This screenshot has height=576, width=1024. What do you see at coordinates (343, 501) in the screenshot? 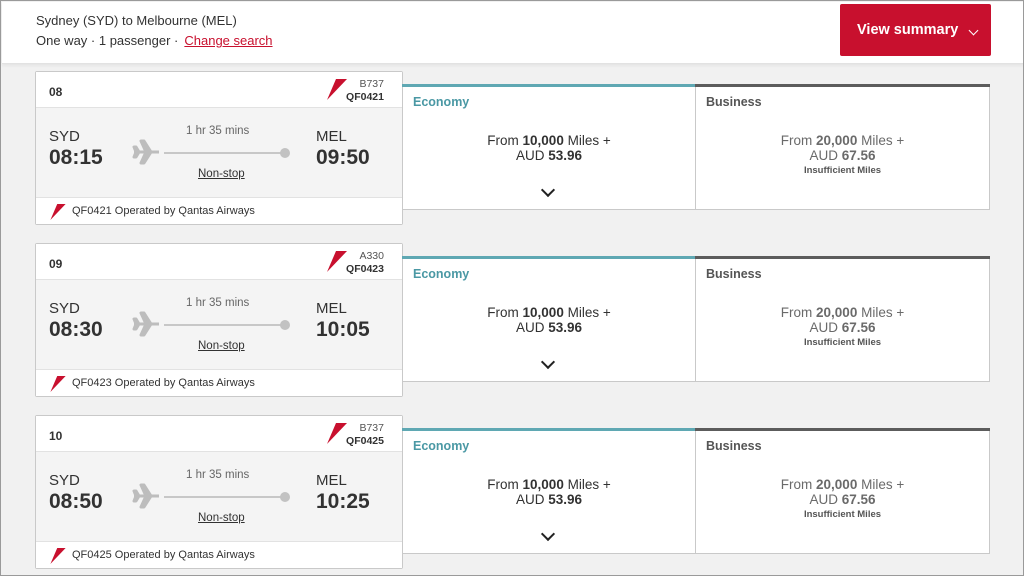
I see `arrival-time: 10:25` at bounding box center [343, 501].